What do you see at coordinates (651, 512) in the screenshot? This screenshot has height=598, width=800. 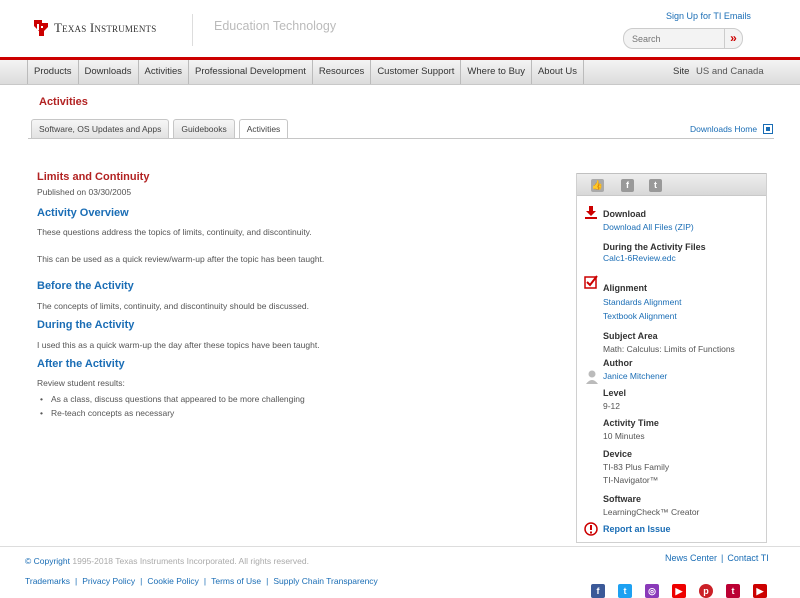 I see `software-value: LearningCheck™ Creator` at bounding box center [651, 512].